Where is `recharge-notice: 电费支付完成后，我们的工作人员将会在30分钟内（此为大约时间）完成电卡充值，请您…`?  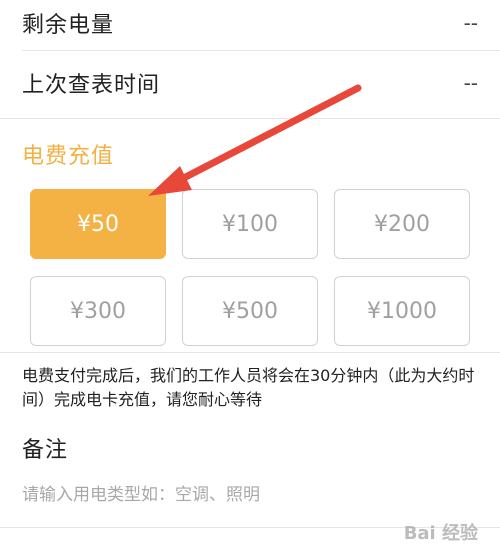 recharge-notice: 电费支付完成后，我们的工作人员将会在30分钟内（此为大约时间）完成电卡充值，请您… is located at coordinates (248, 387).